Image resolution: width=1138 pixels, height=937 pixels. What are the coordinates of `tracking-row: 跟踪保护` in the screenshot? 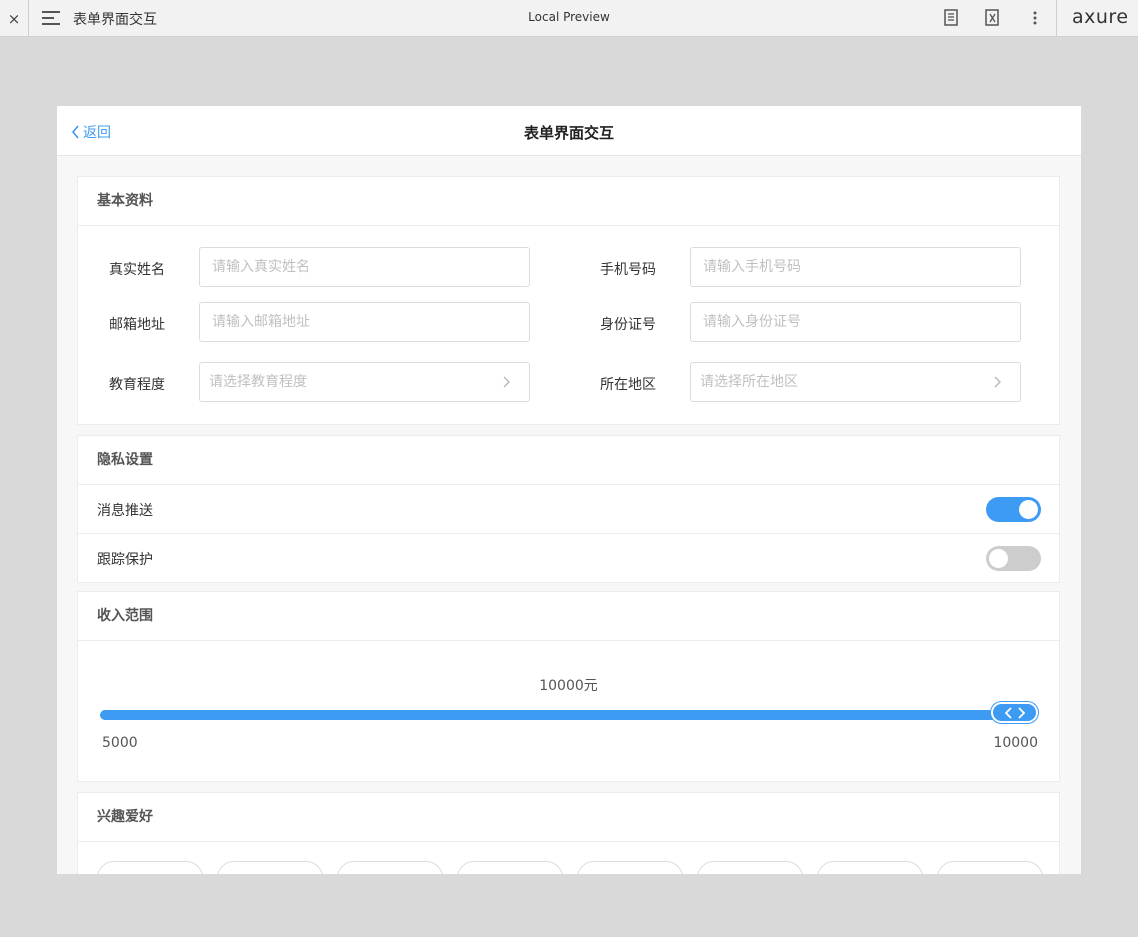 It's located at (568, 558).